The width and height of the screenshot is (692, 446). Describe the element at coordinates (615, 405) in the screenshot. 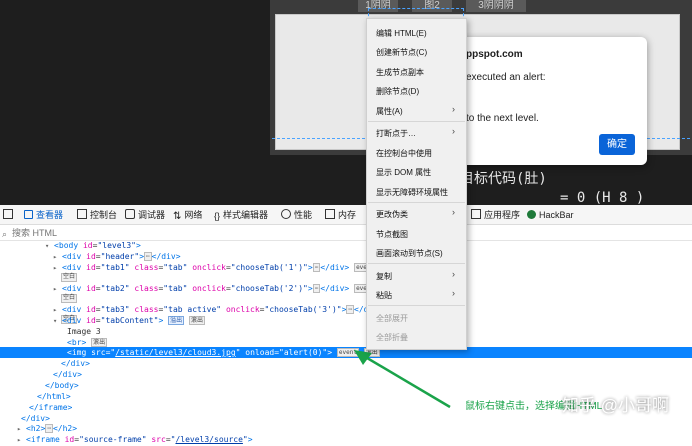

I see `watermark: 知乎 @小哥啊` at that location.